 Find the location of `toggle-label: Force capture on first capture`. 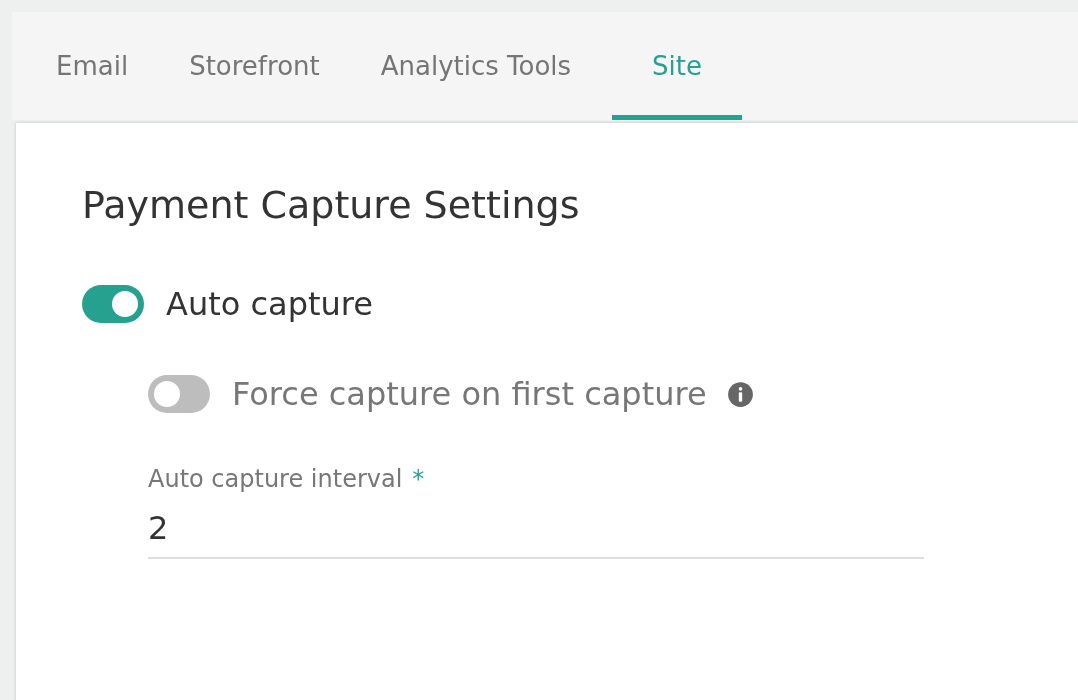

toggle-label: Force capture on first capture is located at coordinates (469, 394).